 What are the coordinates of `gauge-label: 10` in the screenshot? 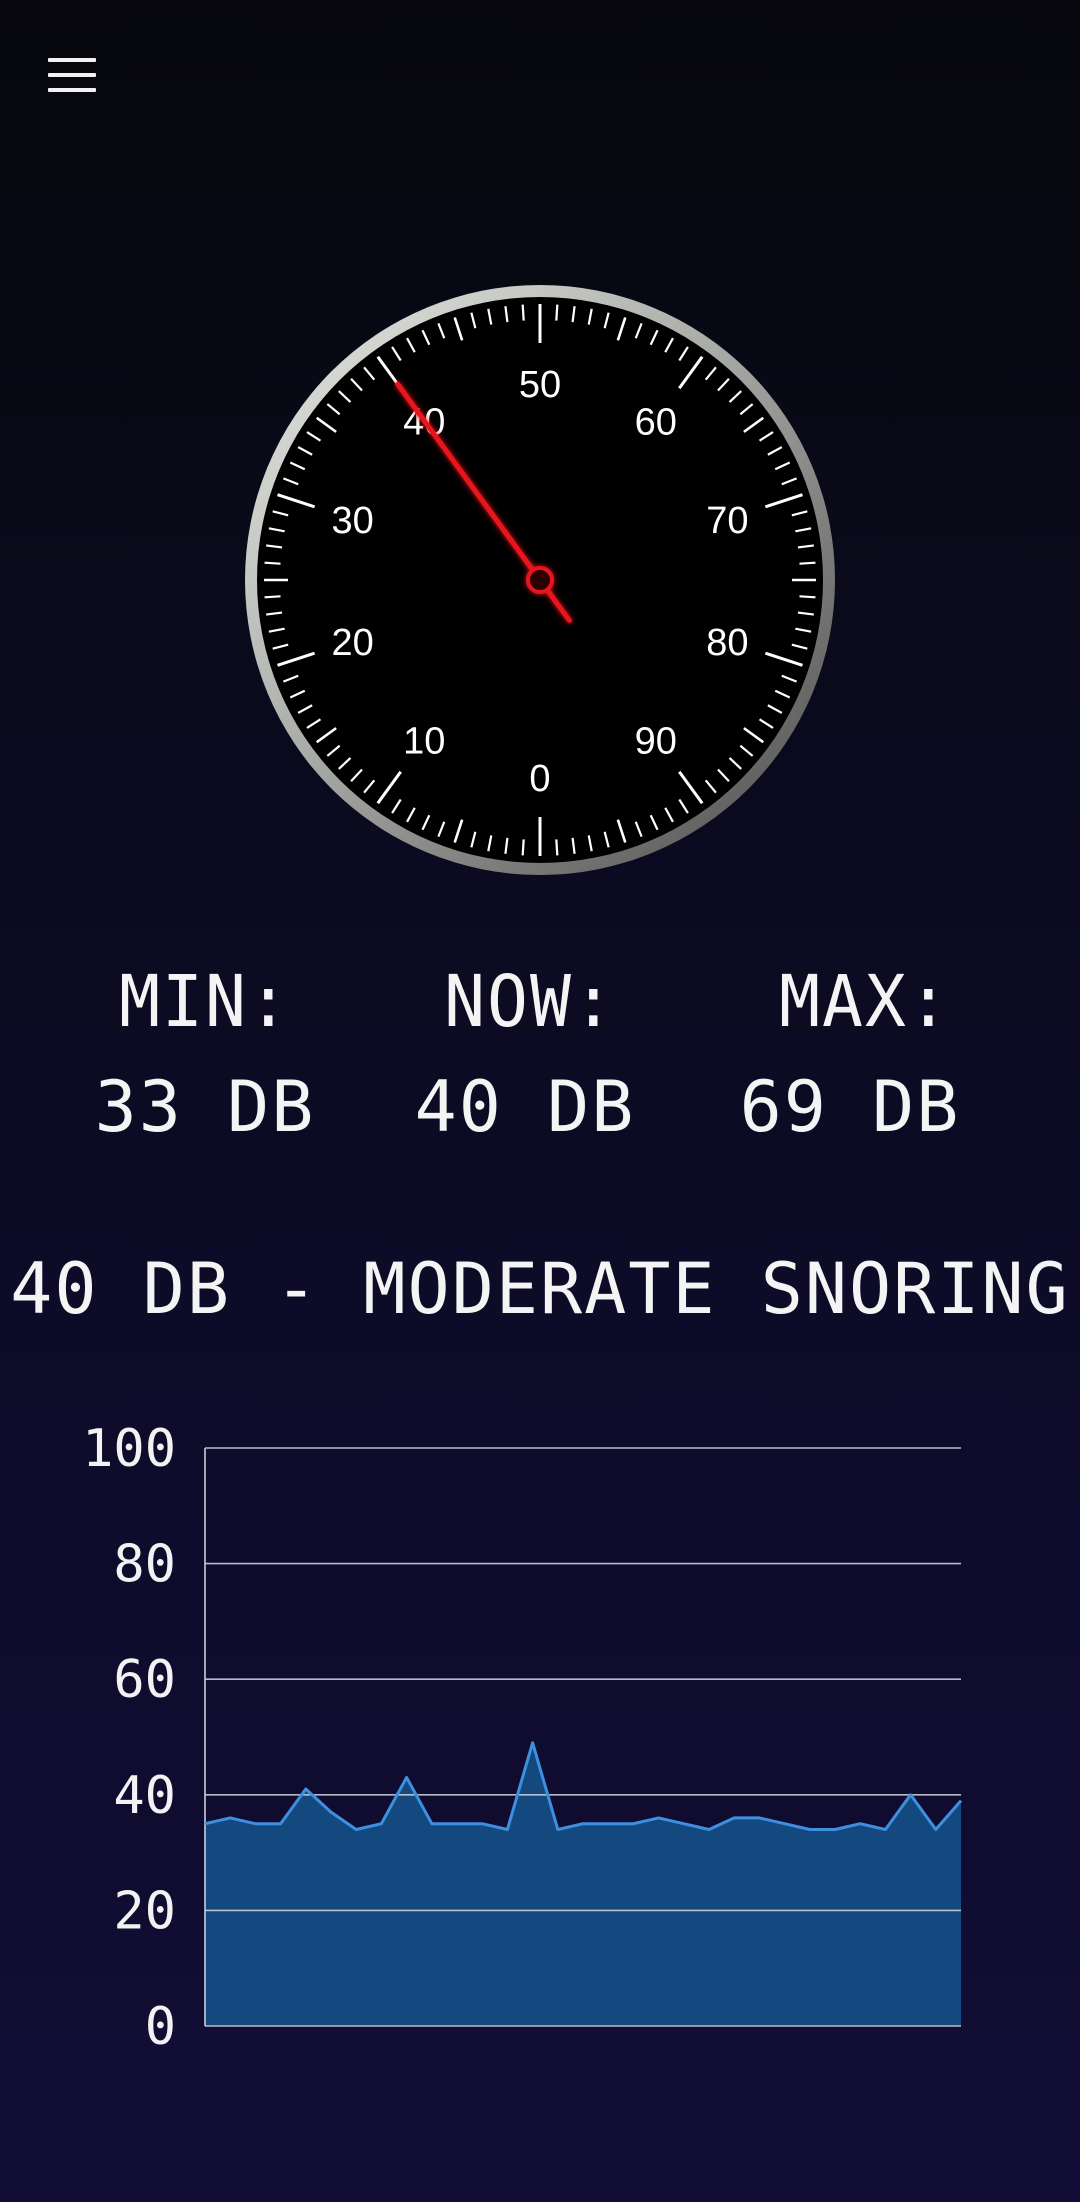 It's located at (424, 741).